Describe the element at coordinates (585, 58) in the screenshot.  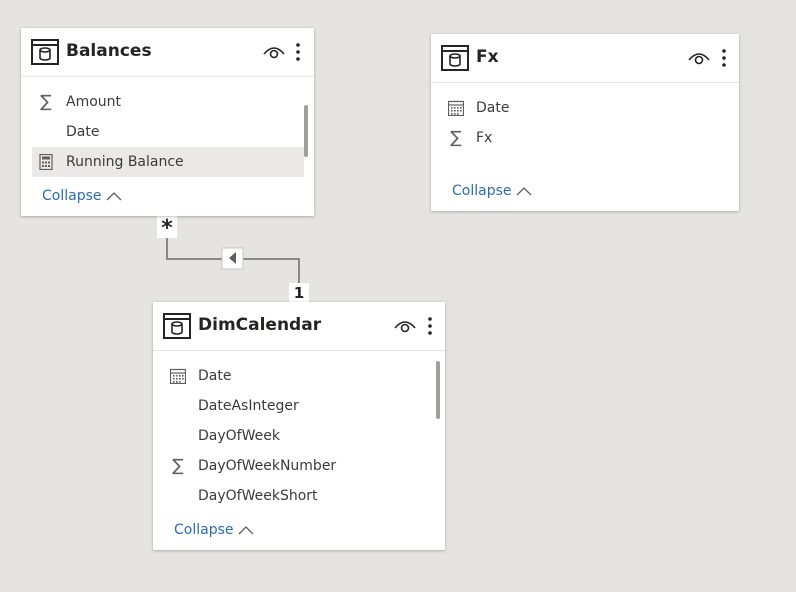
I see `fx-header: Fx` at that location.